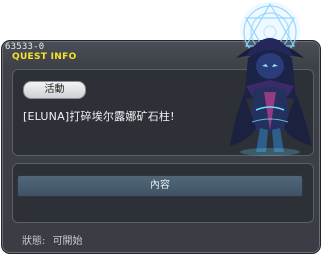 This screenshot has height=258, width=325. I want to click on quest-id: 63533-0, so click(25, 47).